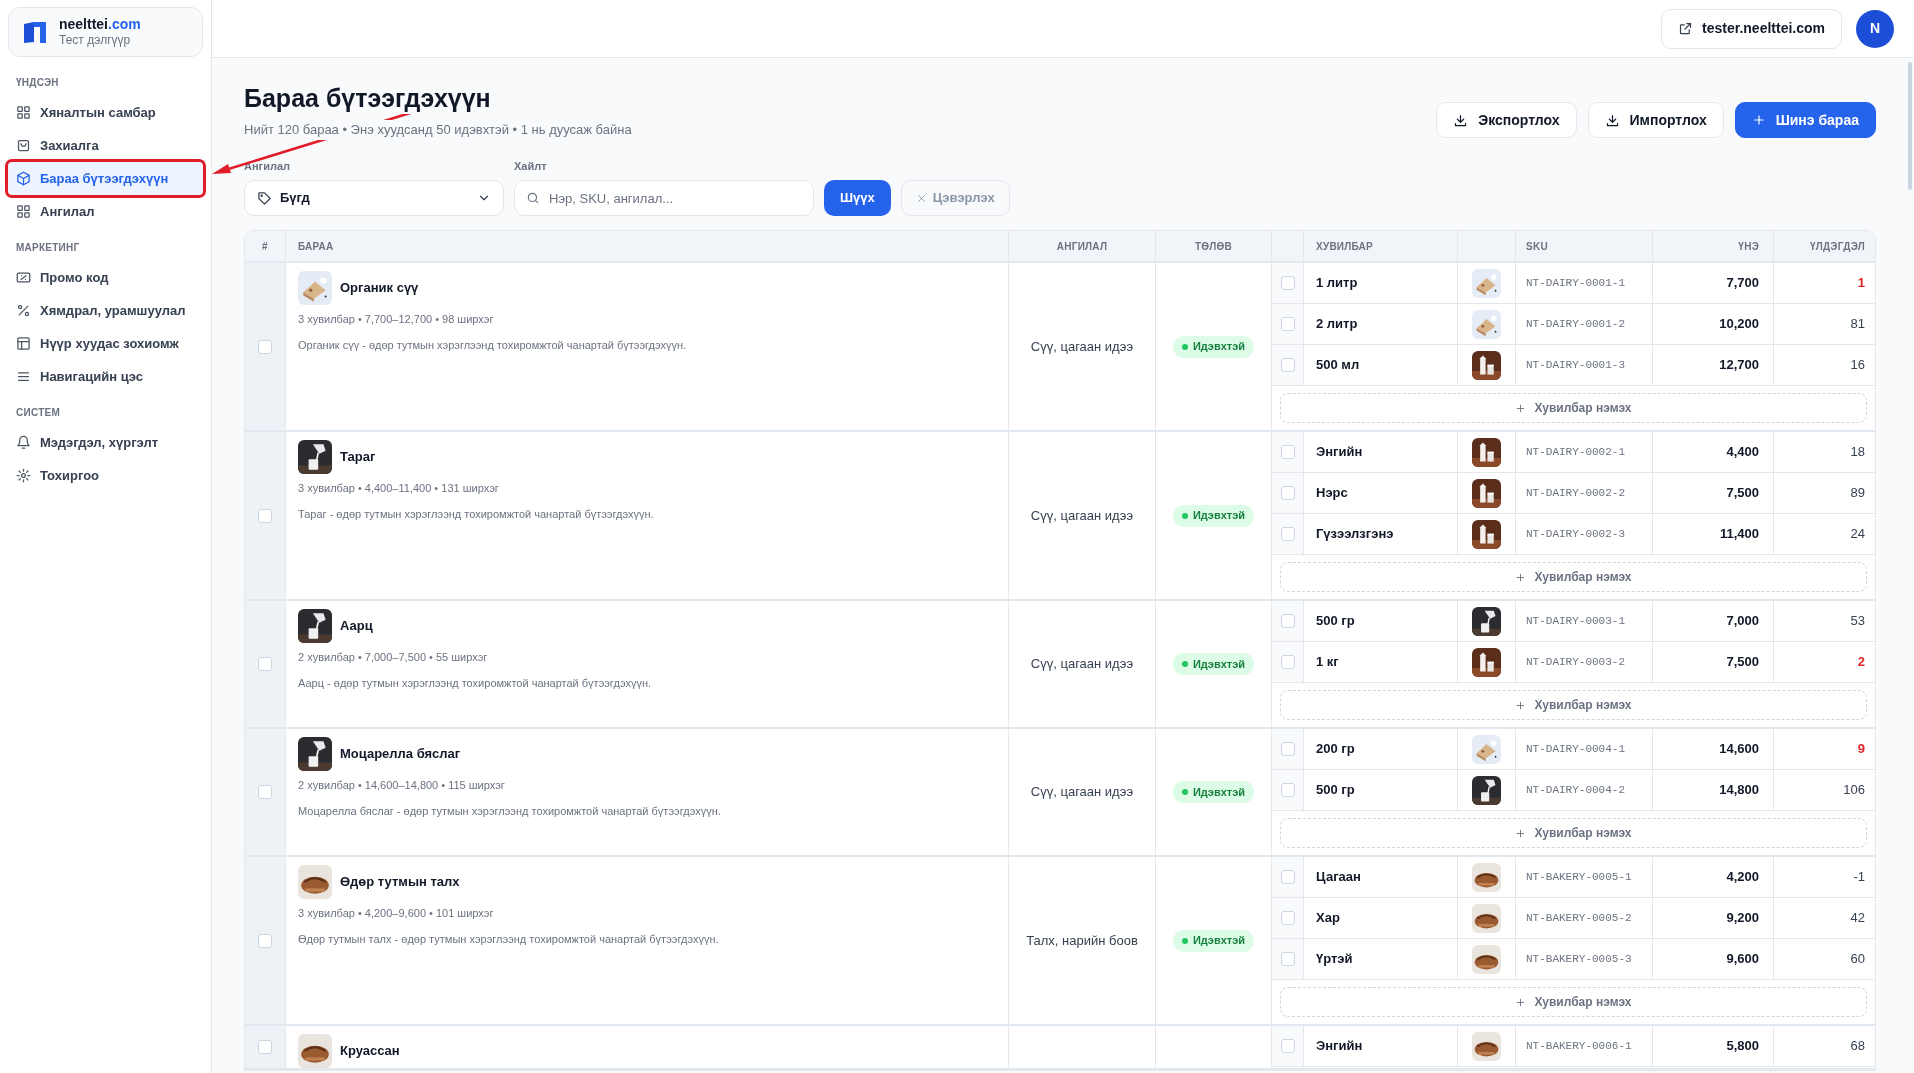 This screenshot has height=1073, width=1914. I want to click on nav-item: Мэдэгдэл, хүргэлт, so click(105, 442).